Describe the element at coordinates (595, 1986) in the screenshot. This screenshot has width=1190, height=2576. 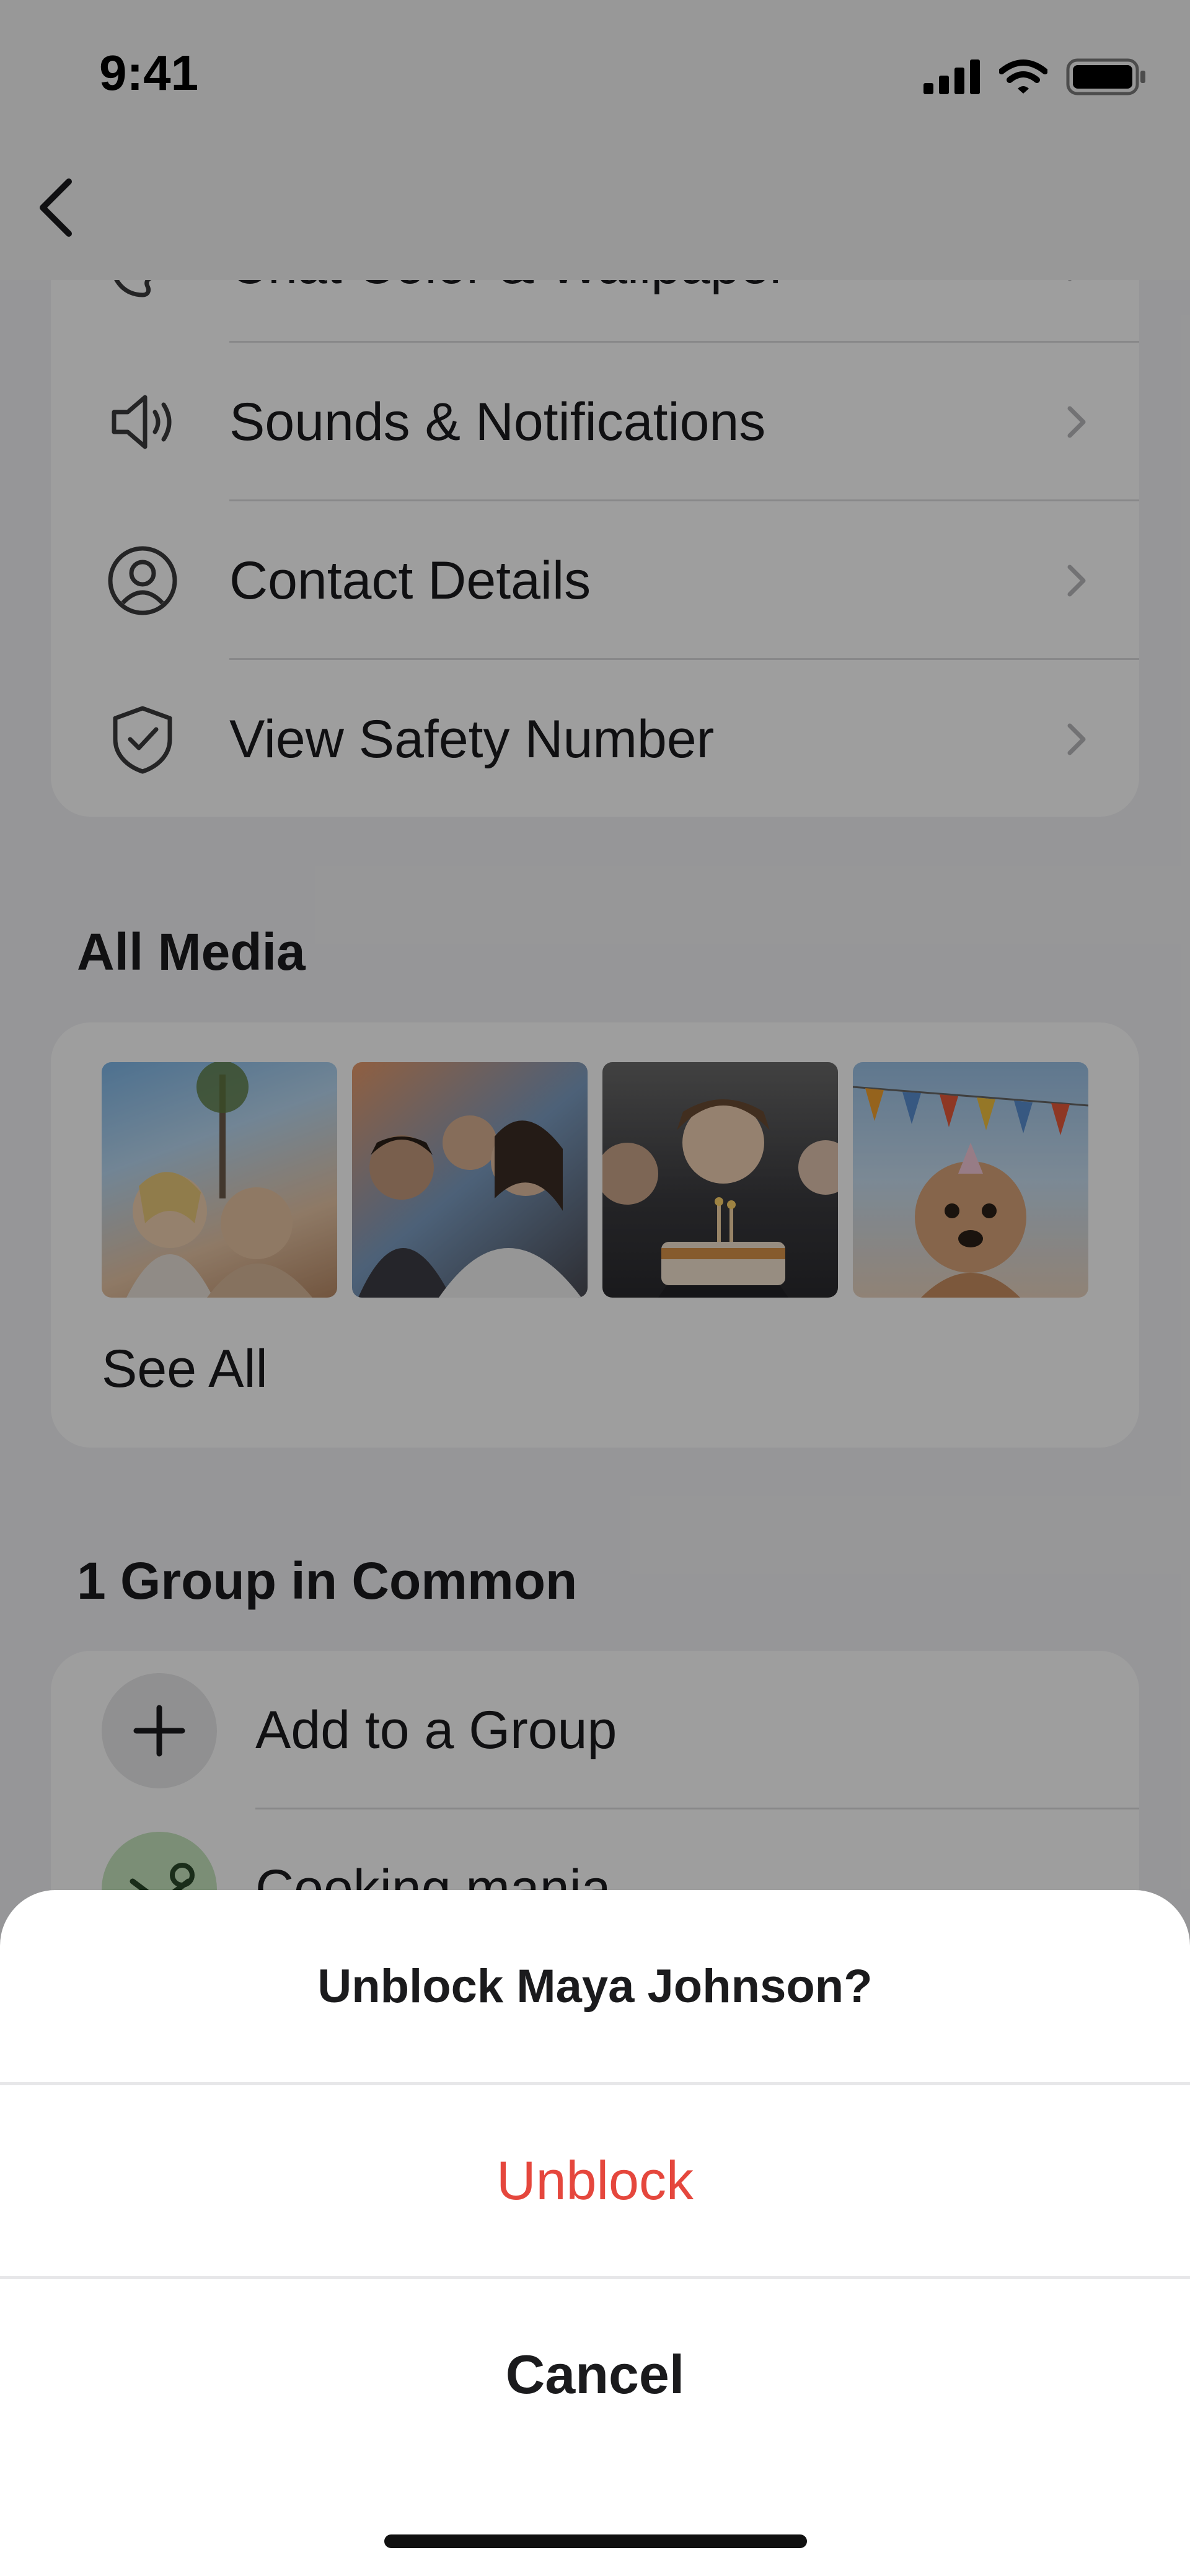
I see `action-sheet-title: Unblock Maya Johnson?` at that location.